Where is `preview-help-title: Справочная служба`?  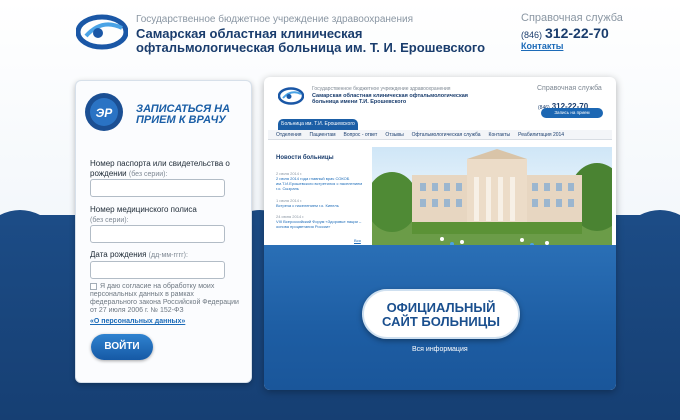 preview-help-title: Справочная служба is located at coordinates (569, 88).